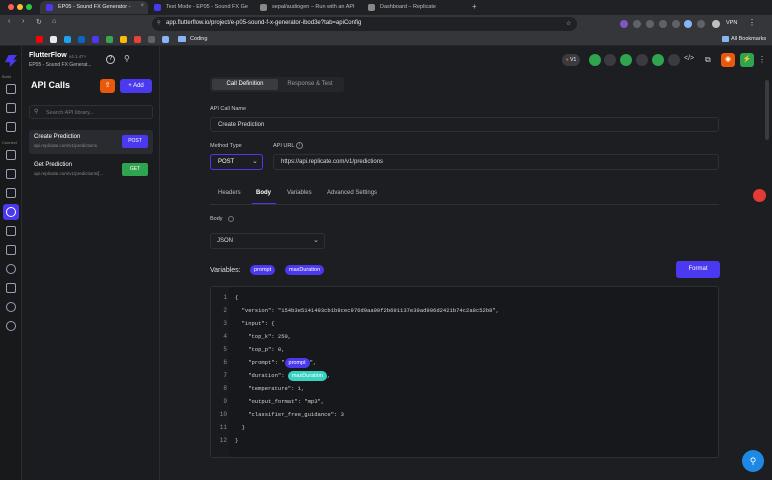 The width and height of the screenshot is (772, 480). Describe the element at coordinates (9, 142) in the screenshot. I see `rail-section-connect: Connect` at that location.